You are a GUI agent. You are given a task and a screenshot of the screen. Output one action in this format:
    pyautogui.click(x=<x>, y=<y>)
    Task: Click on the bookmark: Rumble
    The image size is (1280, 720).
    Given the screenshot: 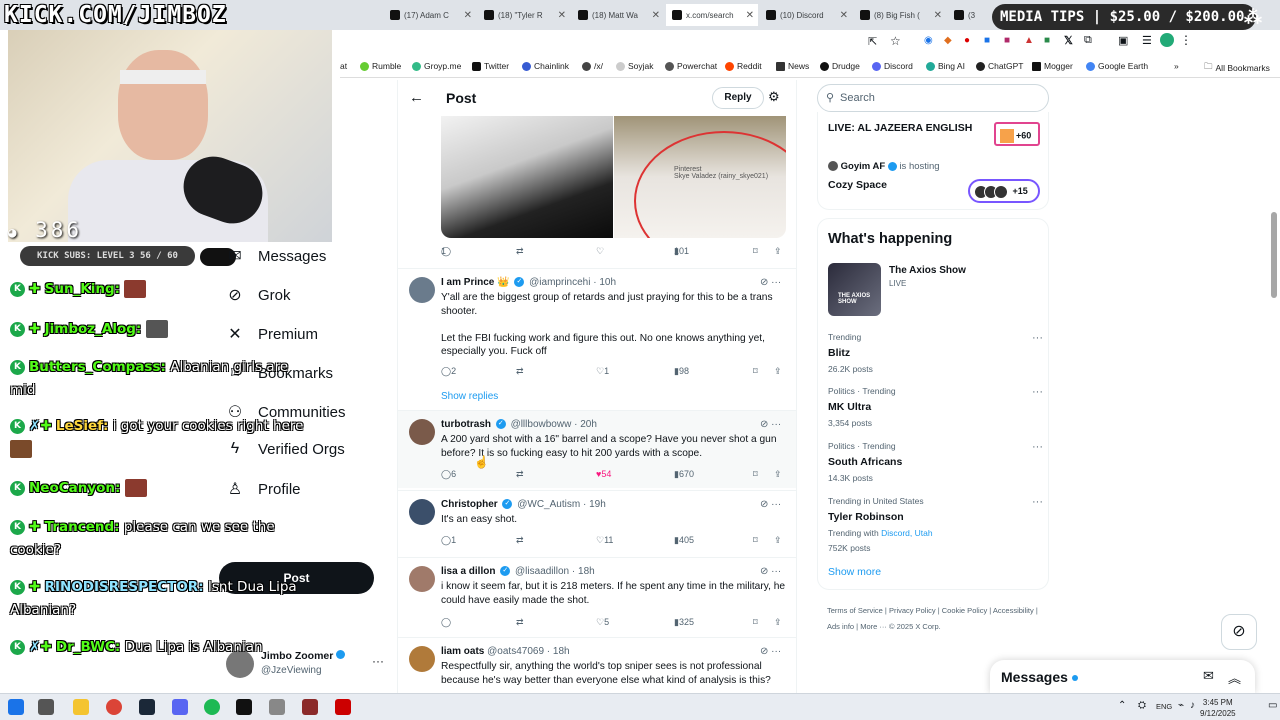 What is the action you would take?
    pyautogui.click(x=380, y=66)
    